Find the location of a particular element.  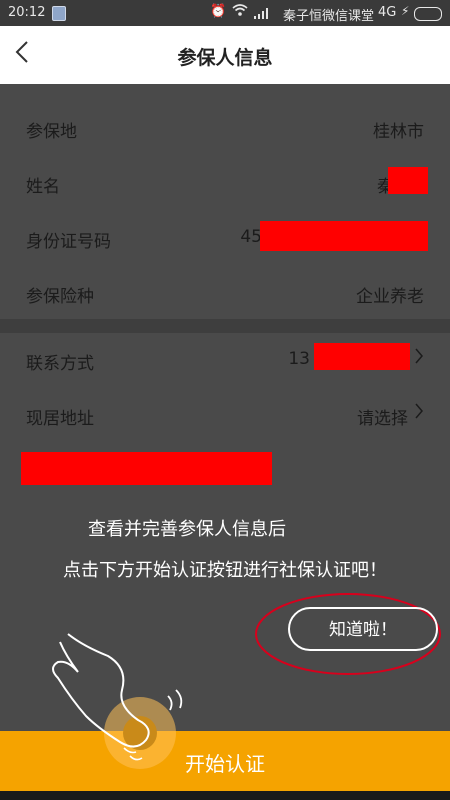

bottom-edge is located at coordinates (225, 795).